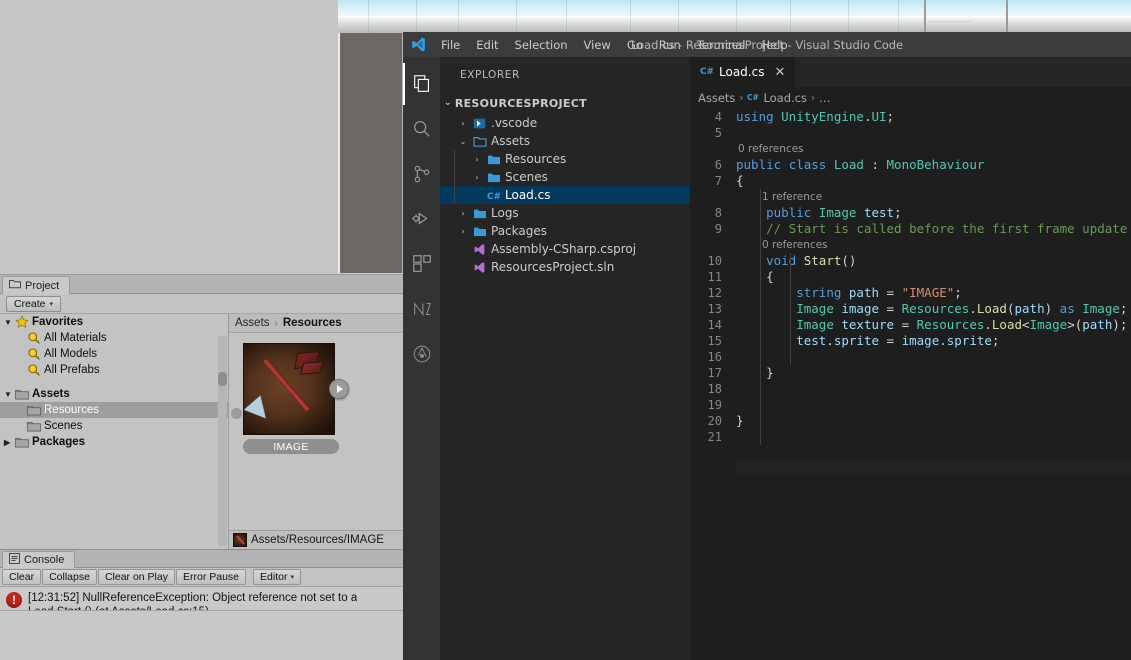  Describe the element at coordinates (421, 219) in the screenshot. I see `run-debug-icon` at that location.